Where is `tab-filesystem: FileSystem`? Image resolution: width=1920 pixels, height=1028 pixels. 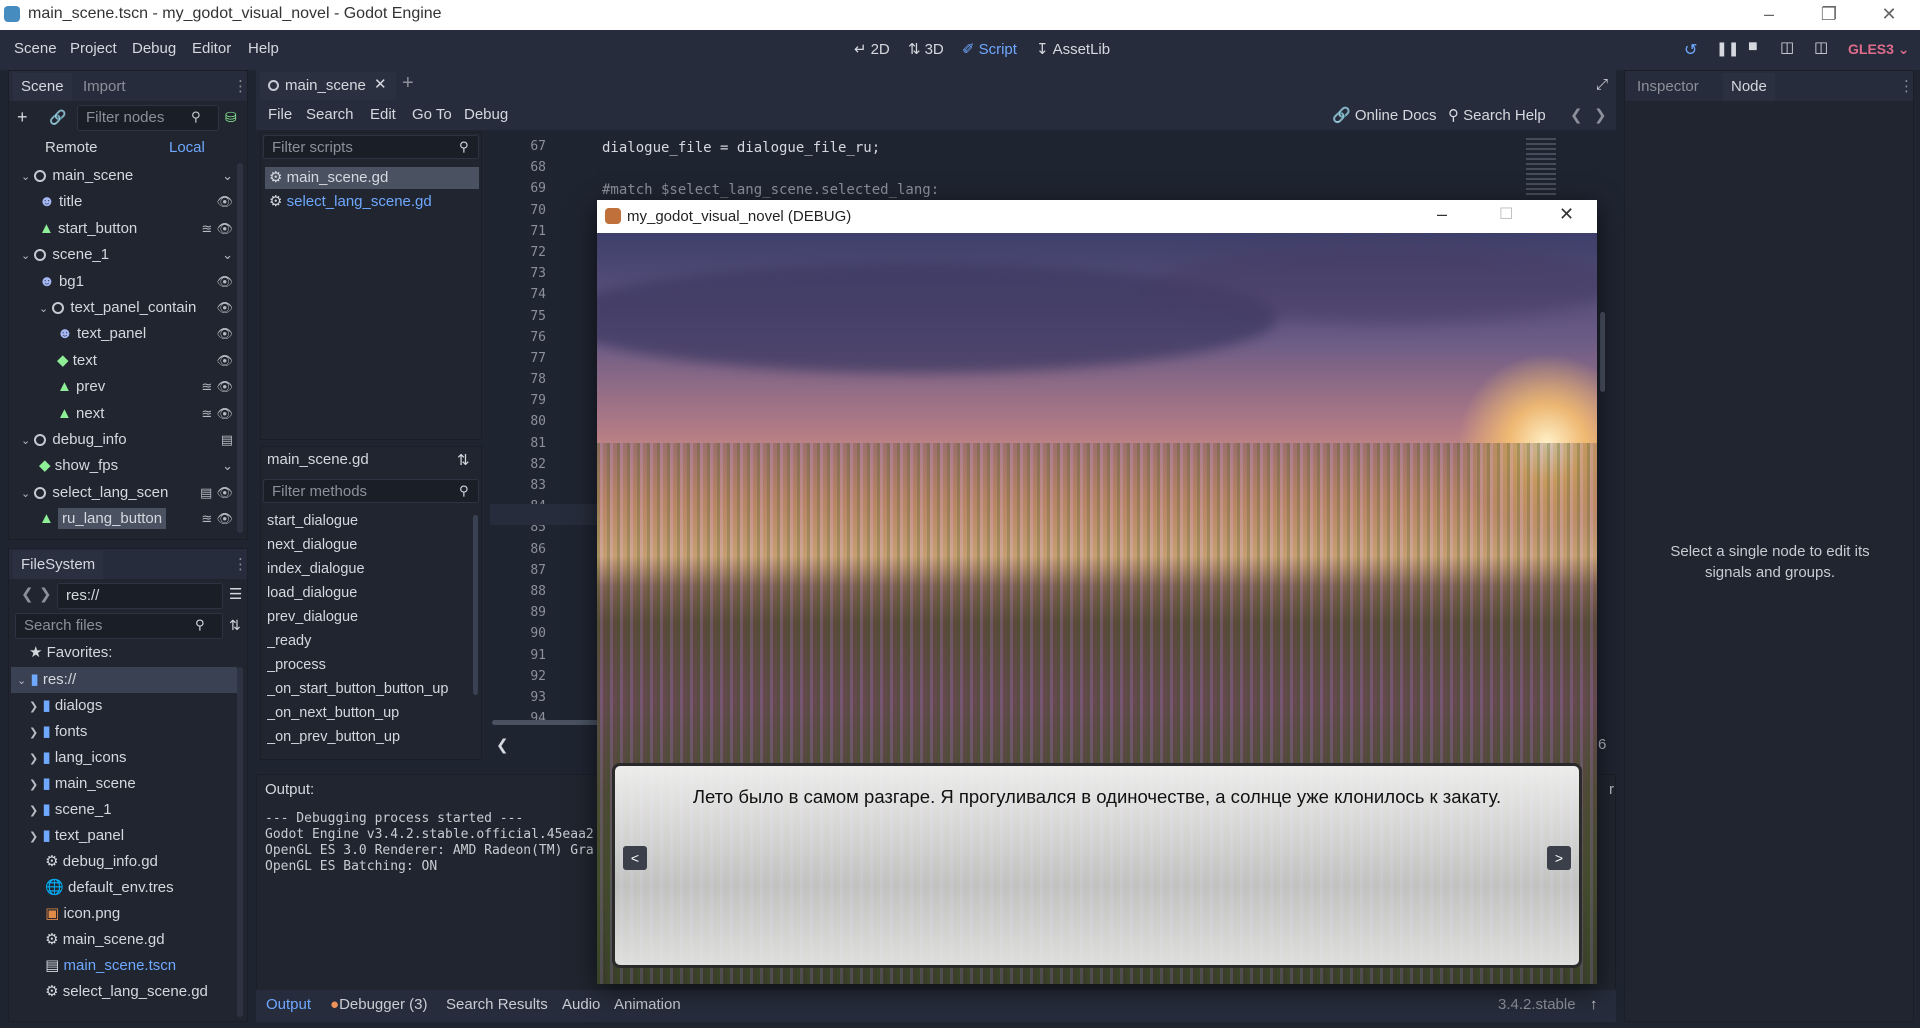
tab-filesystem: FileSystem is located at coordinates (58, 565).